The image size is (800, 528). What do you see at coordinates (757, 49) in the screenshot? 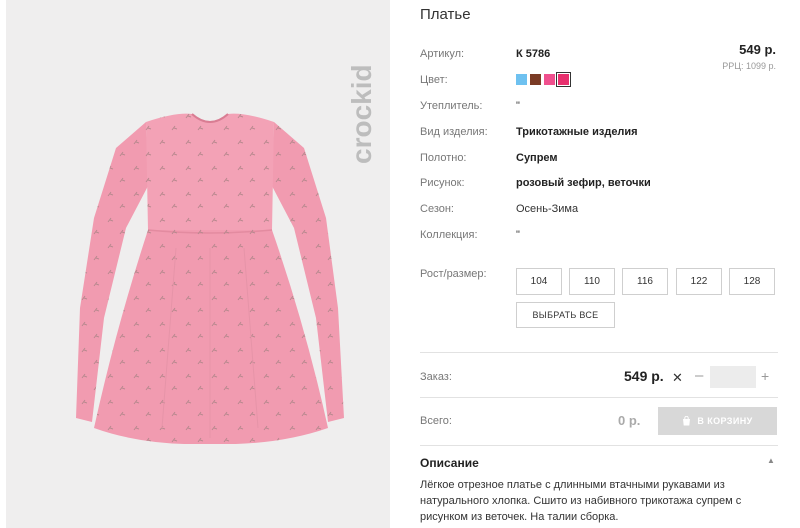
I see `product-price: 549 р.` at bounding box center [757, 49].